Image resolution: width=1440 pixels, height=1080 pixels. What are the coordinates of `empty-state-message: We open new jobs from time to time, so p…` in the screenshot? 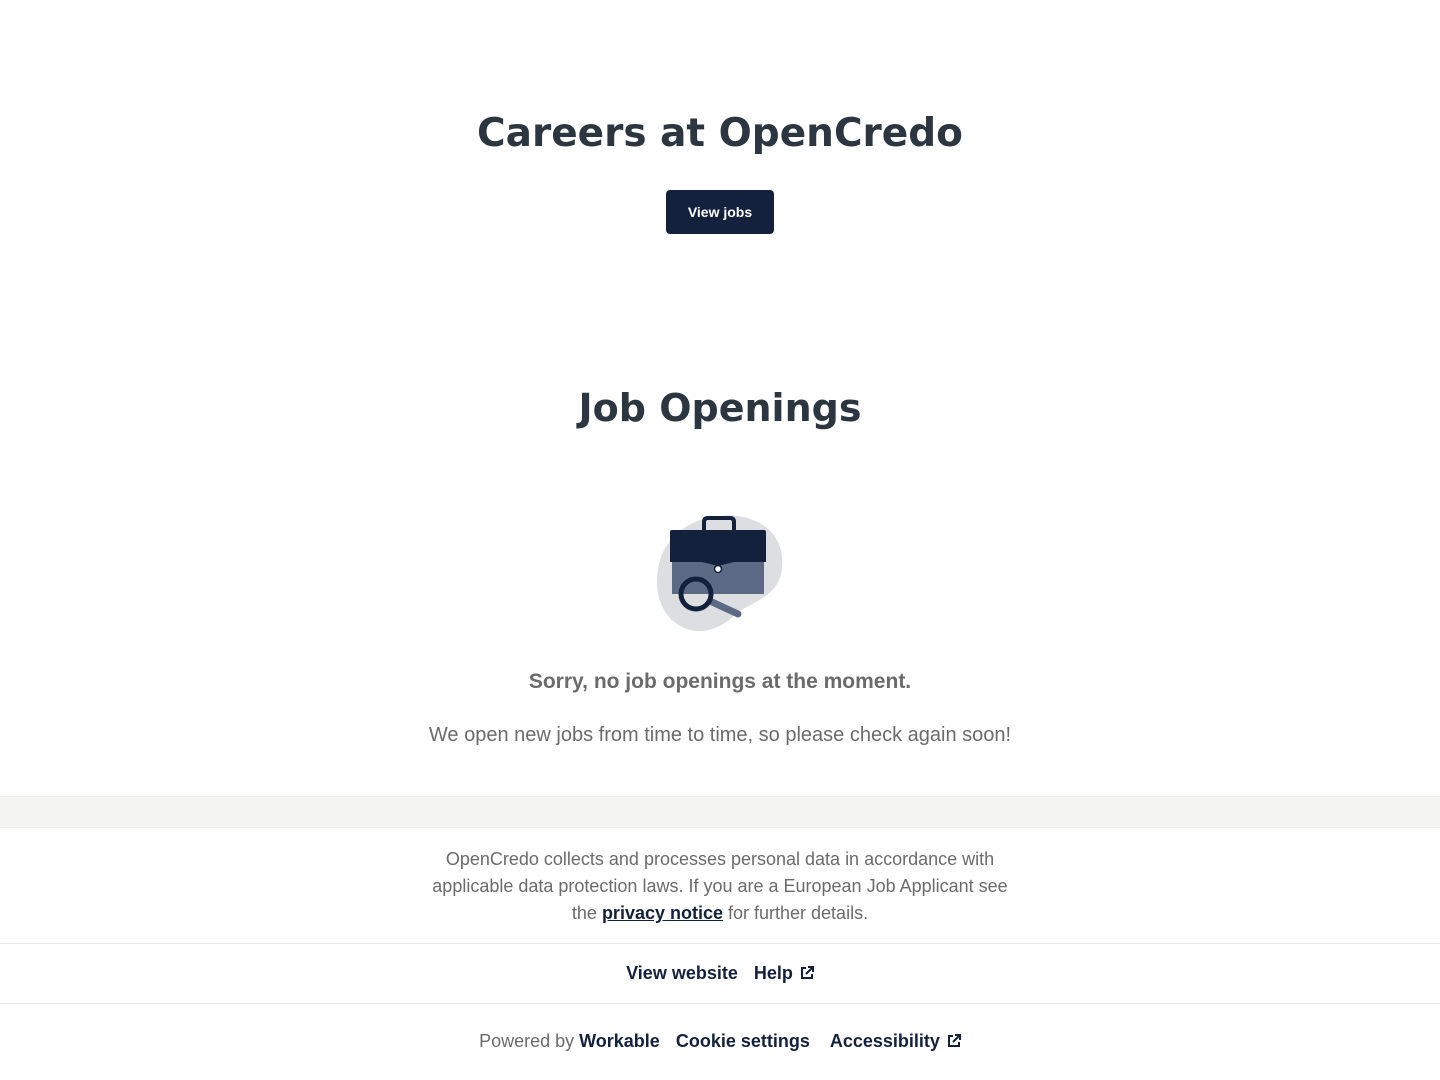 It's located at (720, 735).